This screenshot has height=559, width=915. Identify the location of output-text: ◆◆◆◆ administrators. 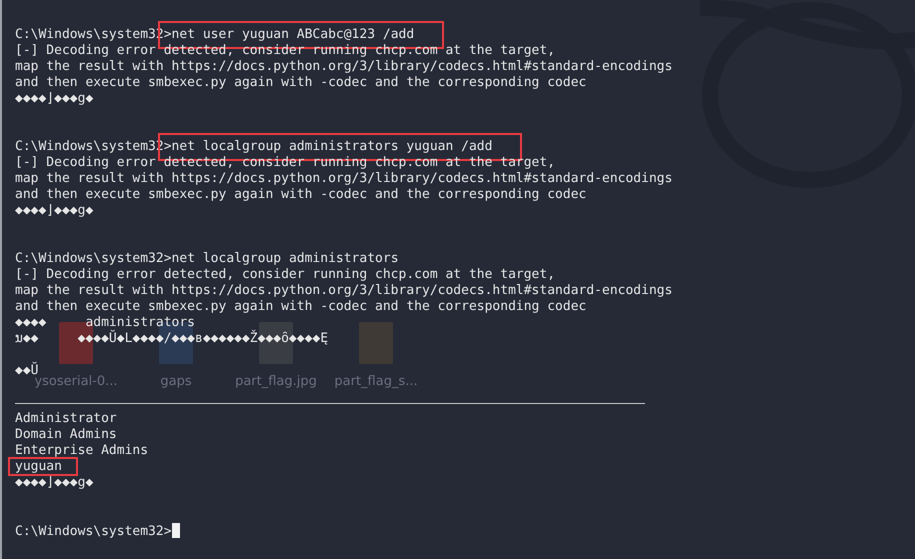
(105, 322).